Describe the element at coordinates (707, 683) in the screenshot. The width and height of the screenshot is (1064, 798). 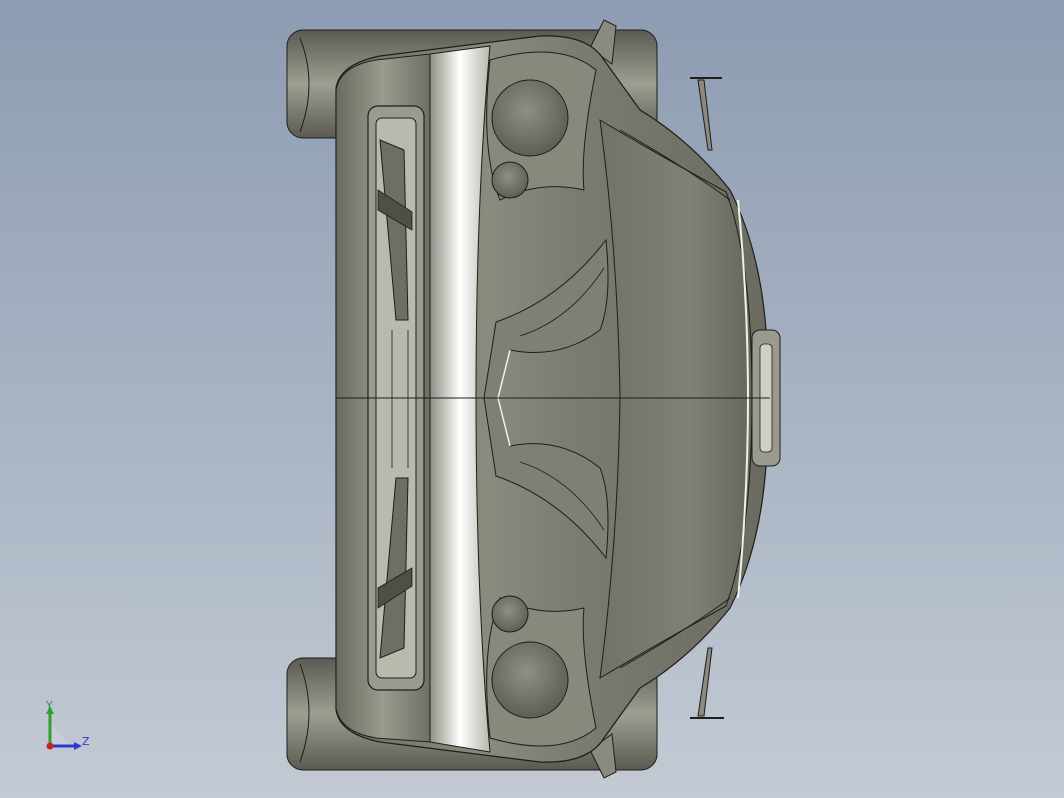
I see `wiper-bottom` at that location.